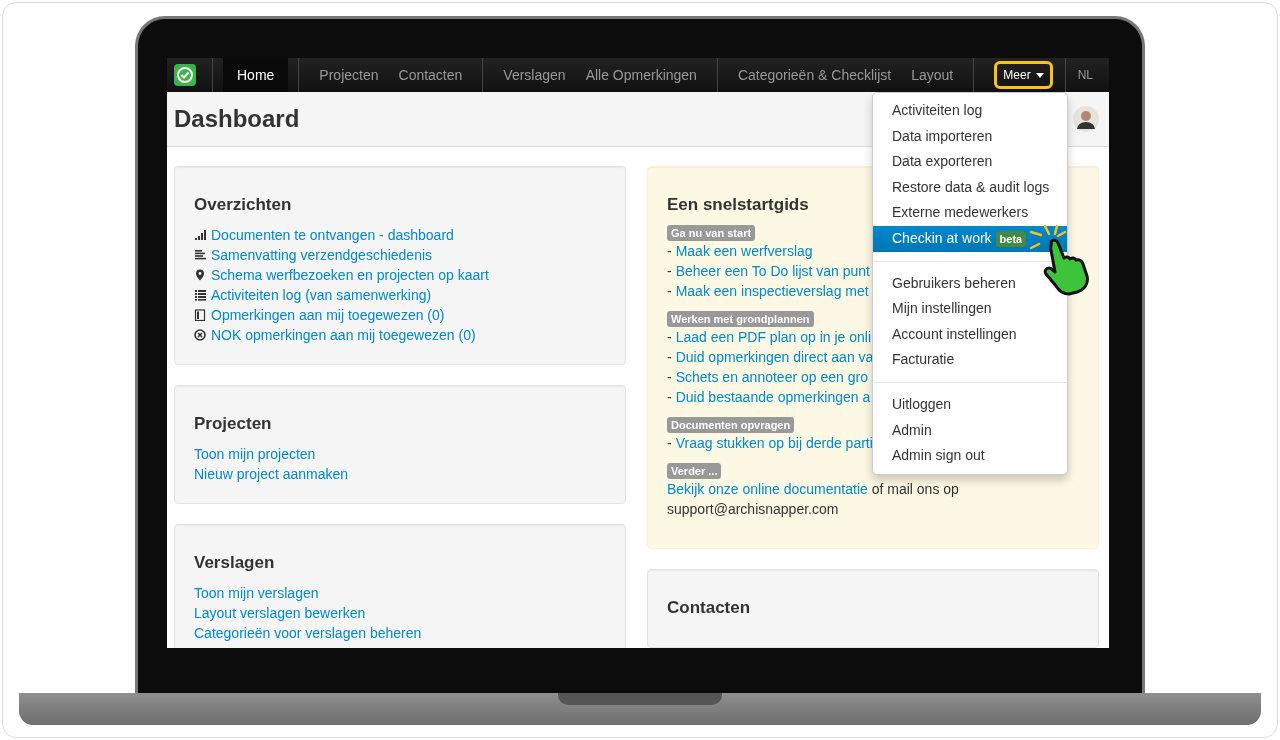 The height and width of the screenshot is (740, 1280). Describe the element at coordinates (1039, 75) in the screenshot. I see `caret-icon` at that location.